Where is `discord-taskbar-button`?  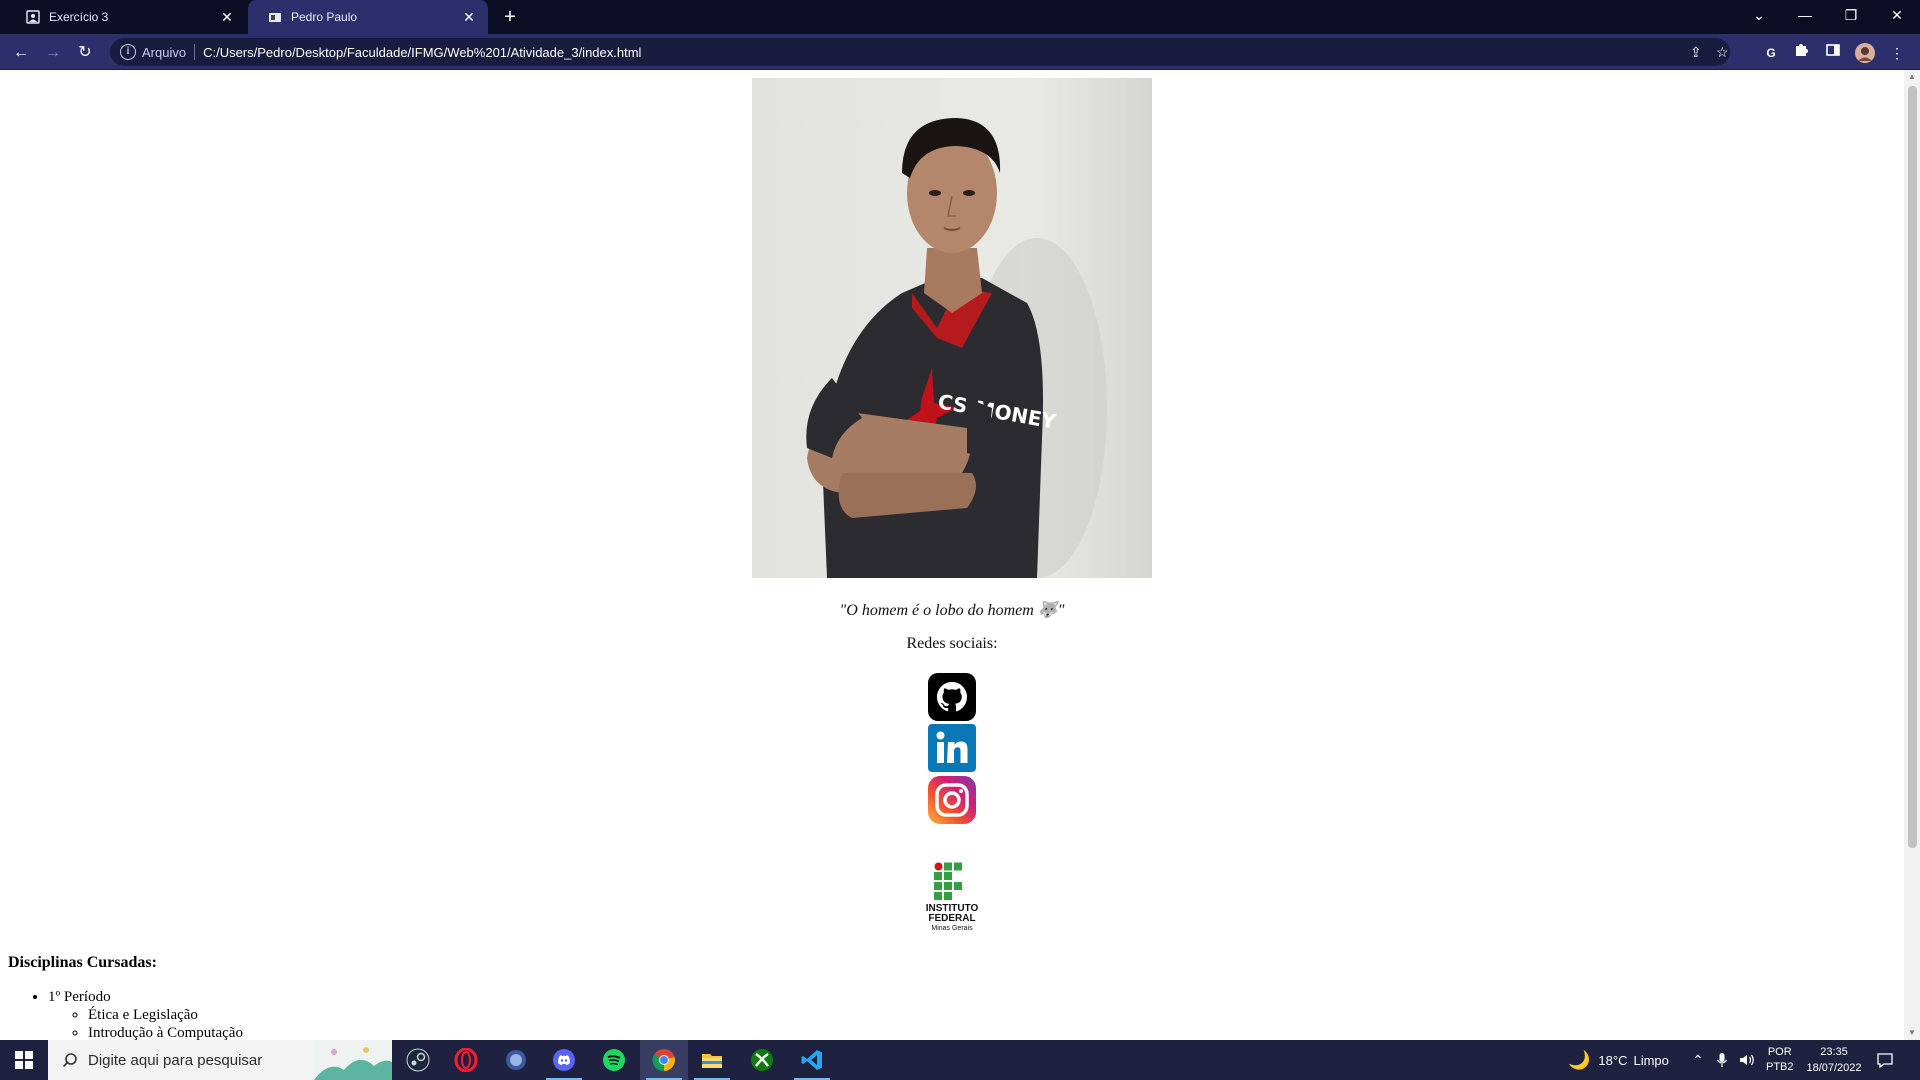
discord-taskbar-button is located at coordinates (564, 1060).